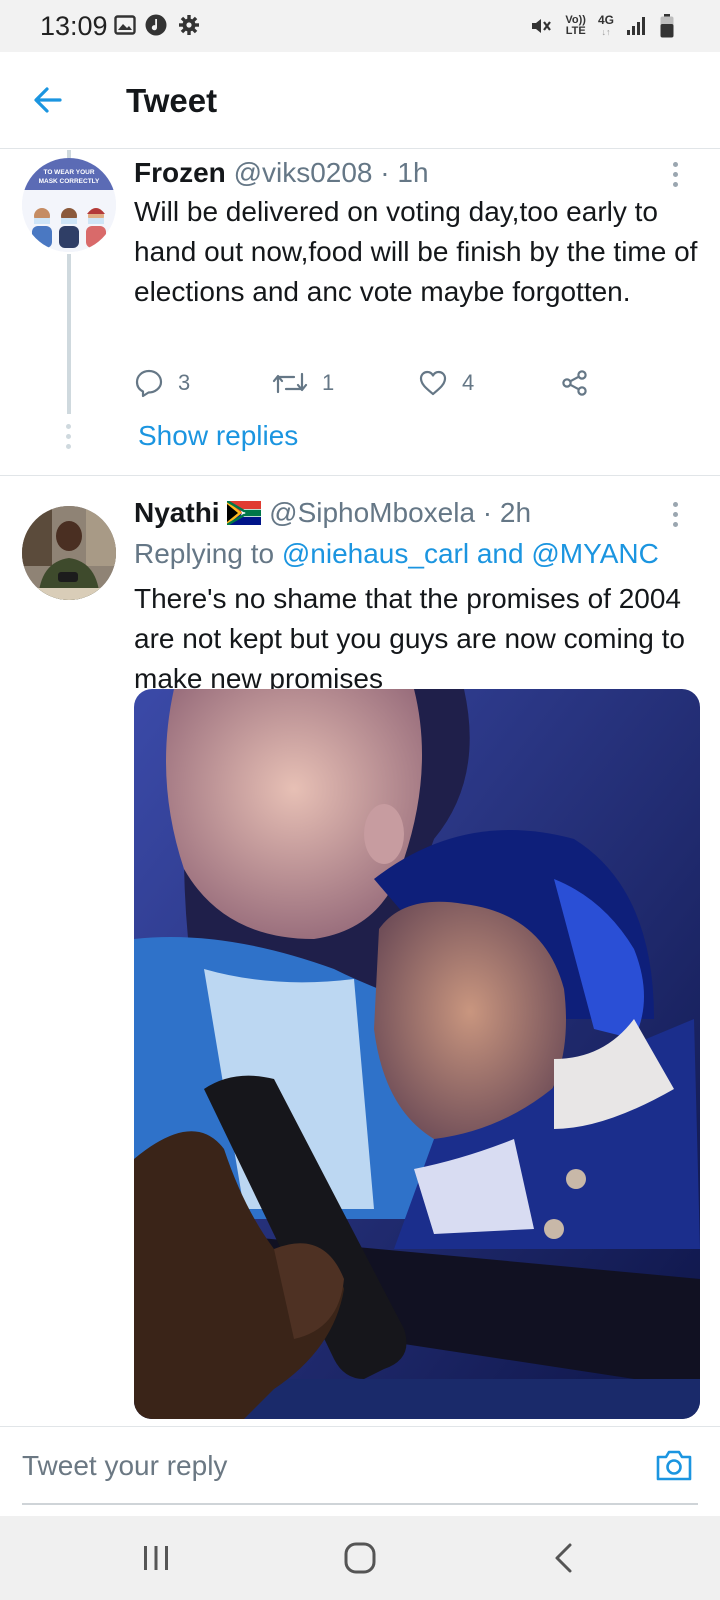  What do you see at coordinates (189, 25) in the screenshot?
I see `gear-icon` at bounding box center [189, 25].